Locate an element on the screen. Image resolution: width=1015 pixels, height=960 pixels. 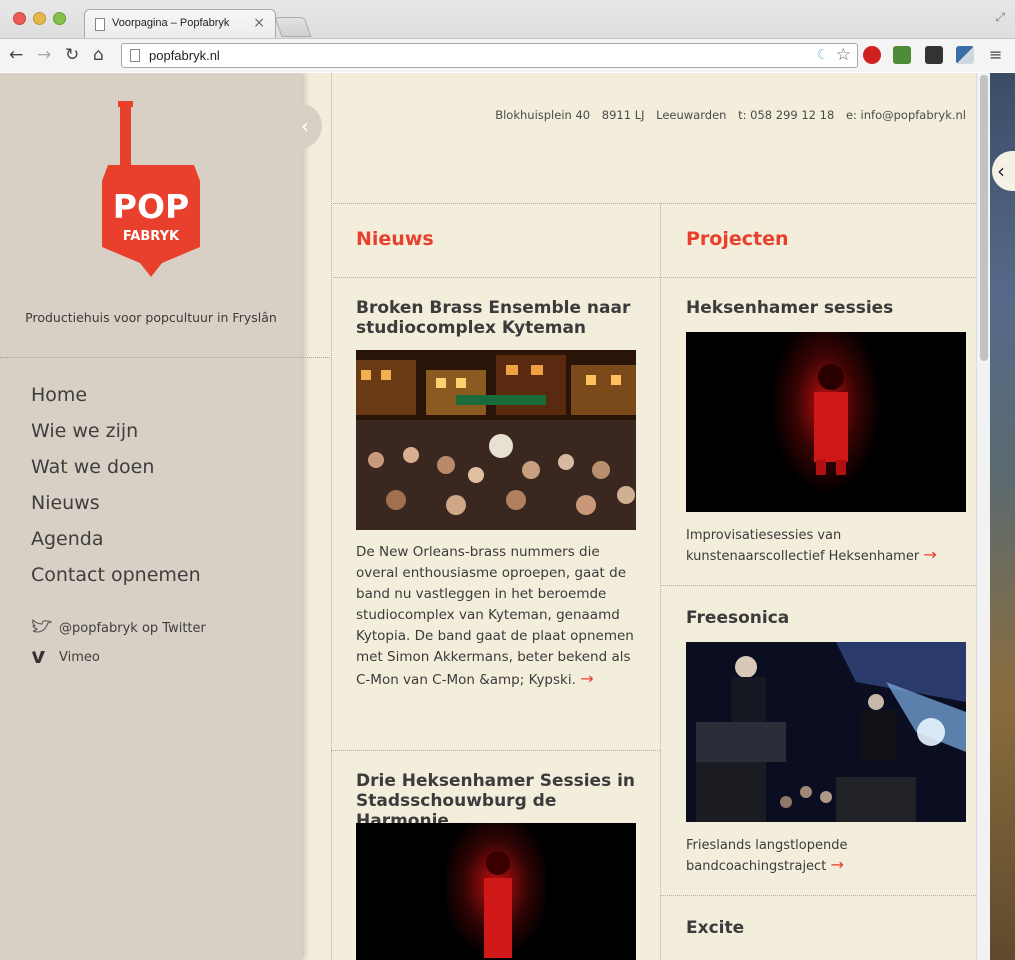
scrollbar-thumb is located at coordinates (984, 218).